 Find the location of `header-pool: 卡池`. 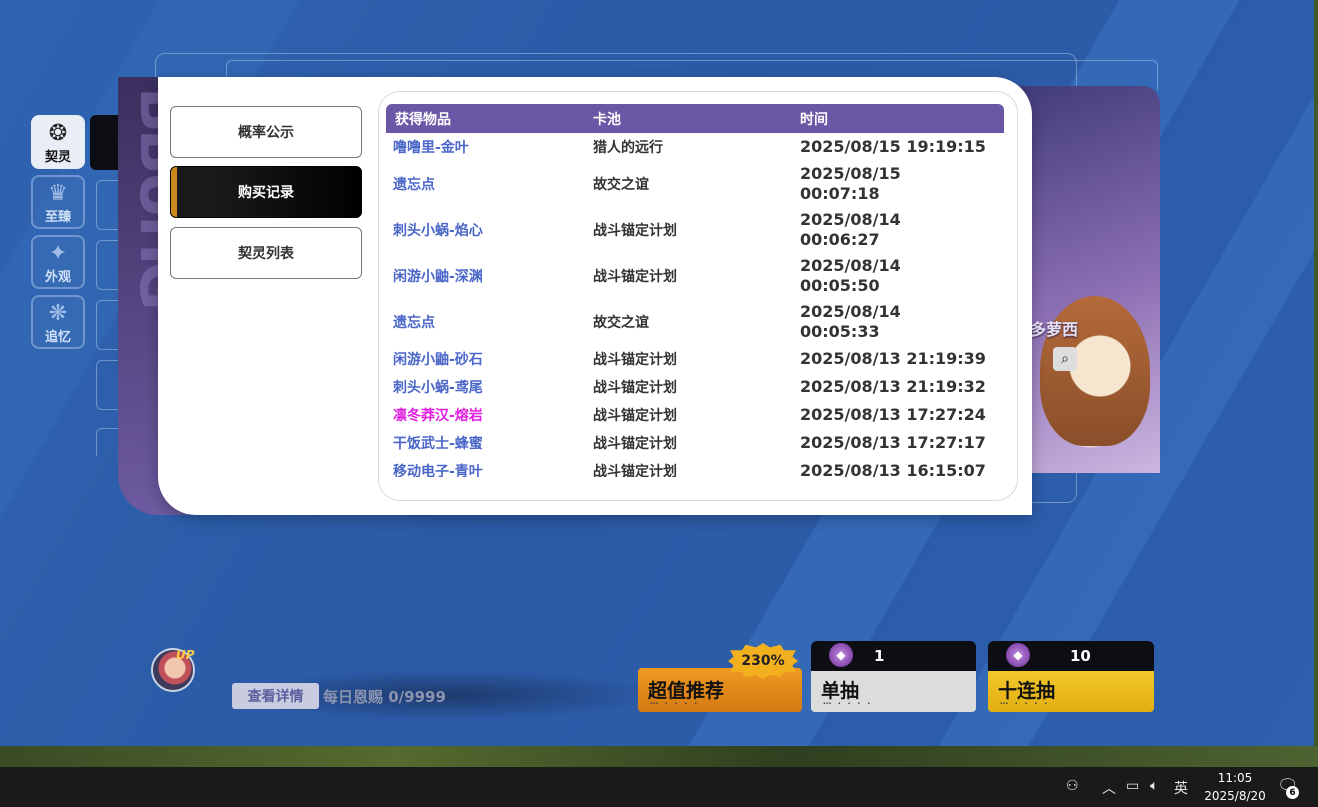

header-pool: 卡池 is located at coordinates (607, 119).